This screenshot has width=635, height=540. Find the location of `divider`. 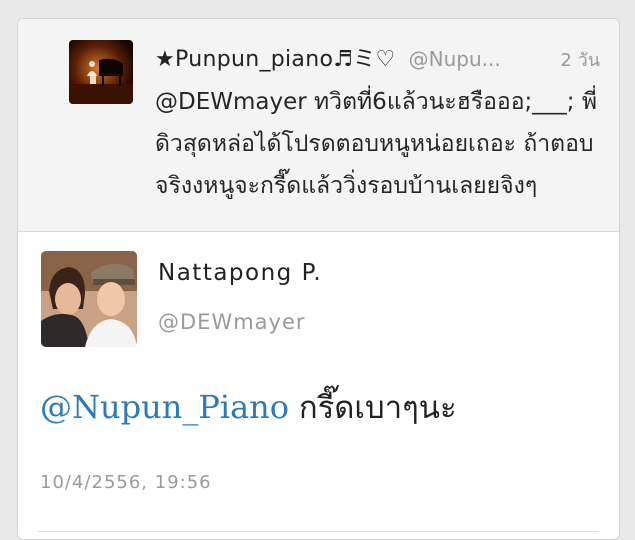

divider is located at coordinates (318, 531).